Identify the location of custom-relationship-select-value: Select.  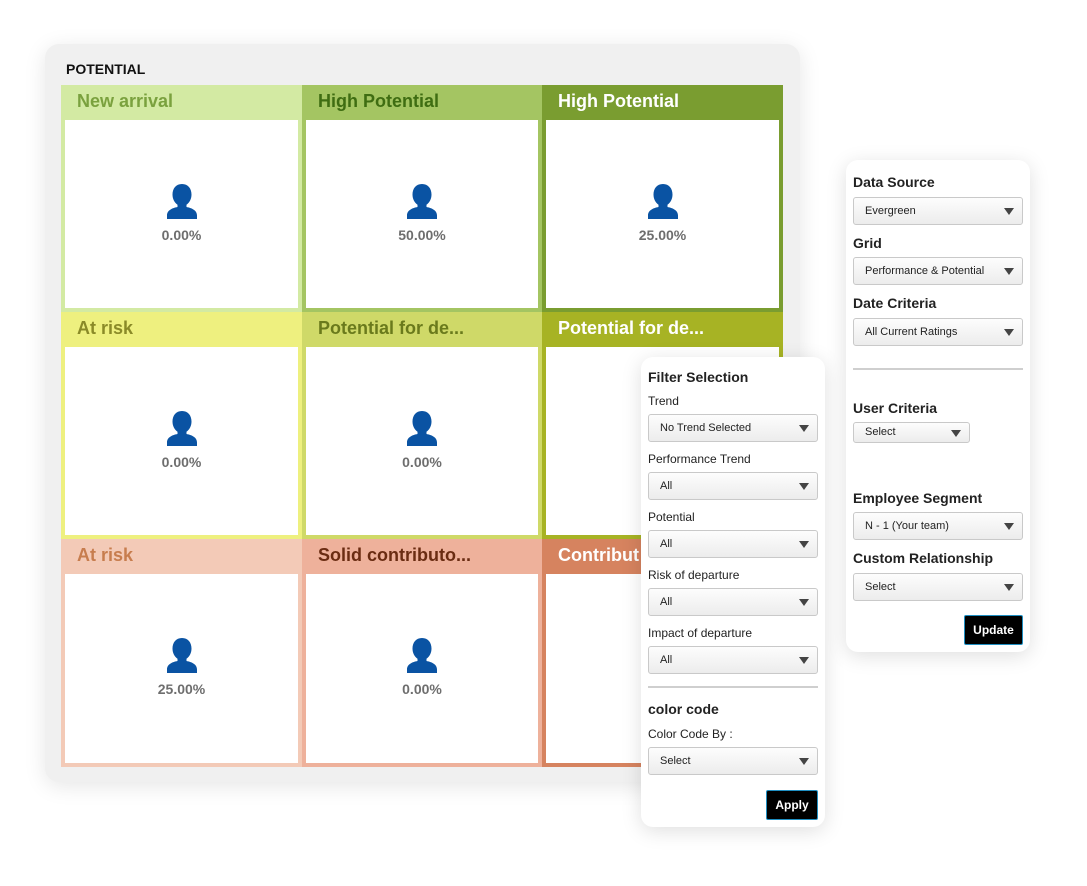
(880, 587).